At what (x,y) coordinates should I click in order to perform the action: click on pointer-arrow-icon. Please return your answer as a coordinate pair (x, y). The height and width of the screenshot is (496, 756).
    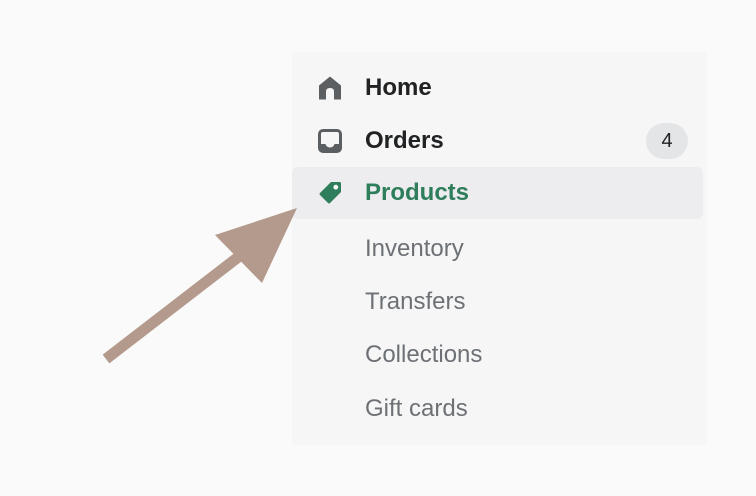
    Looking at the image, I should click on (199, 286).